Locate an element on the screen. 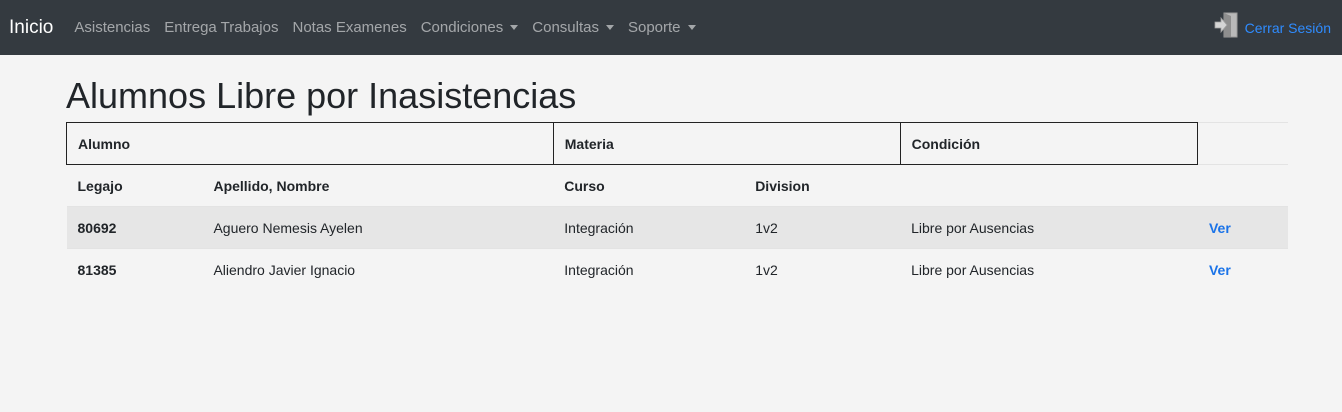 This screenshot has width=1342, height=412. column-header-curso: Curso is located at coordinates (649, 185).